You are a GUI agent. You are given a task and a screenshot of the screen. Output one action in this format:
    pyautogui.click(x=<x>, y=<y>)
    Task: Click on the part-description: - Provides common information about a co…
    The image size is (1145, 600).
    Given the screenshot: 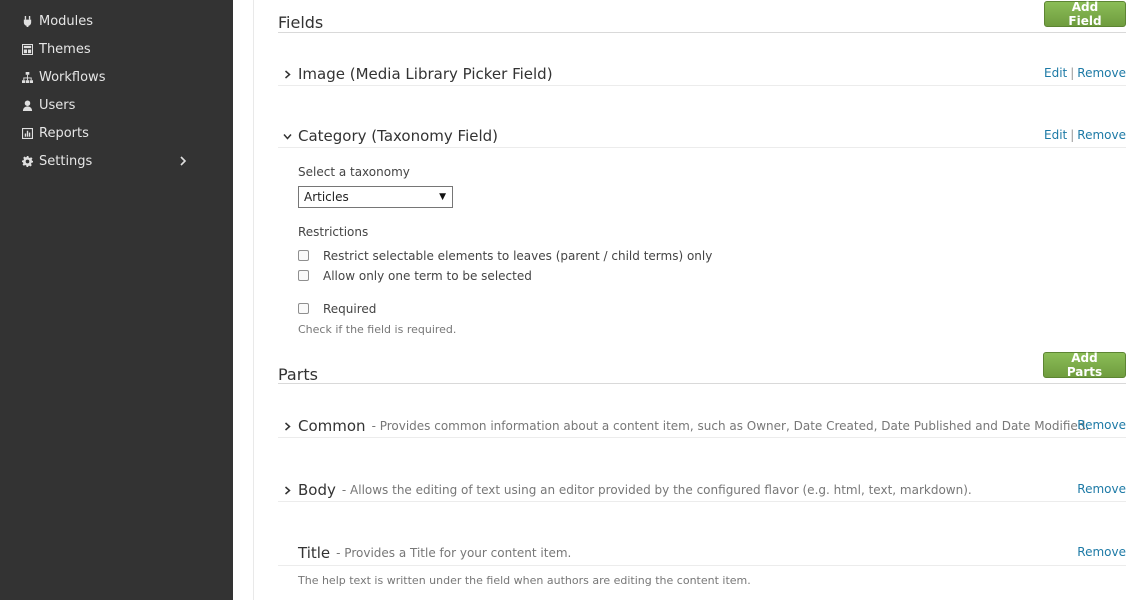 What is the action you would take?
    pyautogui.click(x=730, y=426)
    